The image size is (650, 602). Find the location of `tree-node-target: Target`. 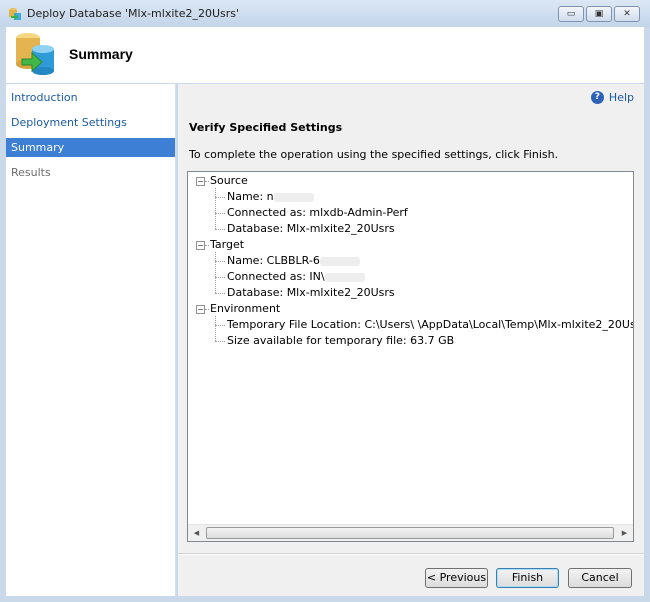

tree-node-target: Target is located at coordinates (227, 245).